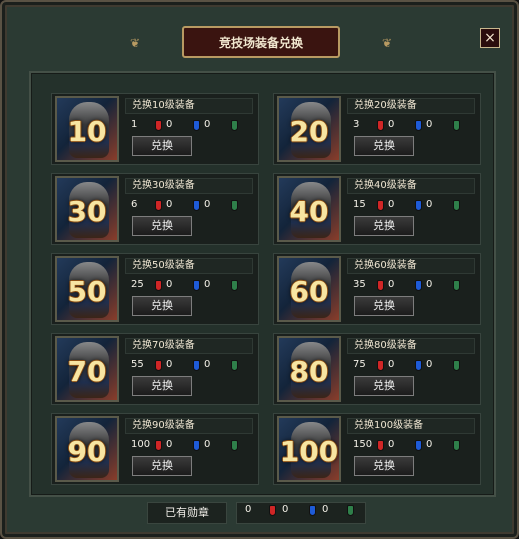  What do you see at coordinates (359, 364) in the screenshot?
I see `cost-count: 75` at bounding box center [359, 364].